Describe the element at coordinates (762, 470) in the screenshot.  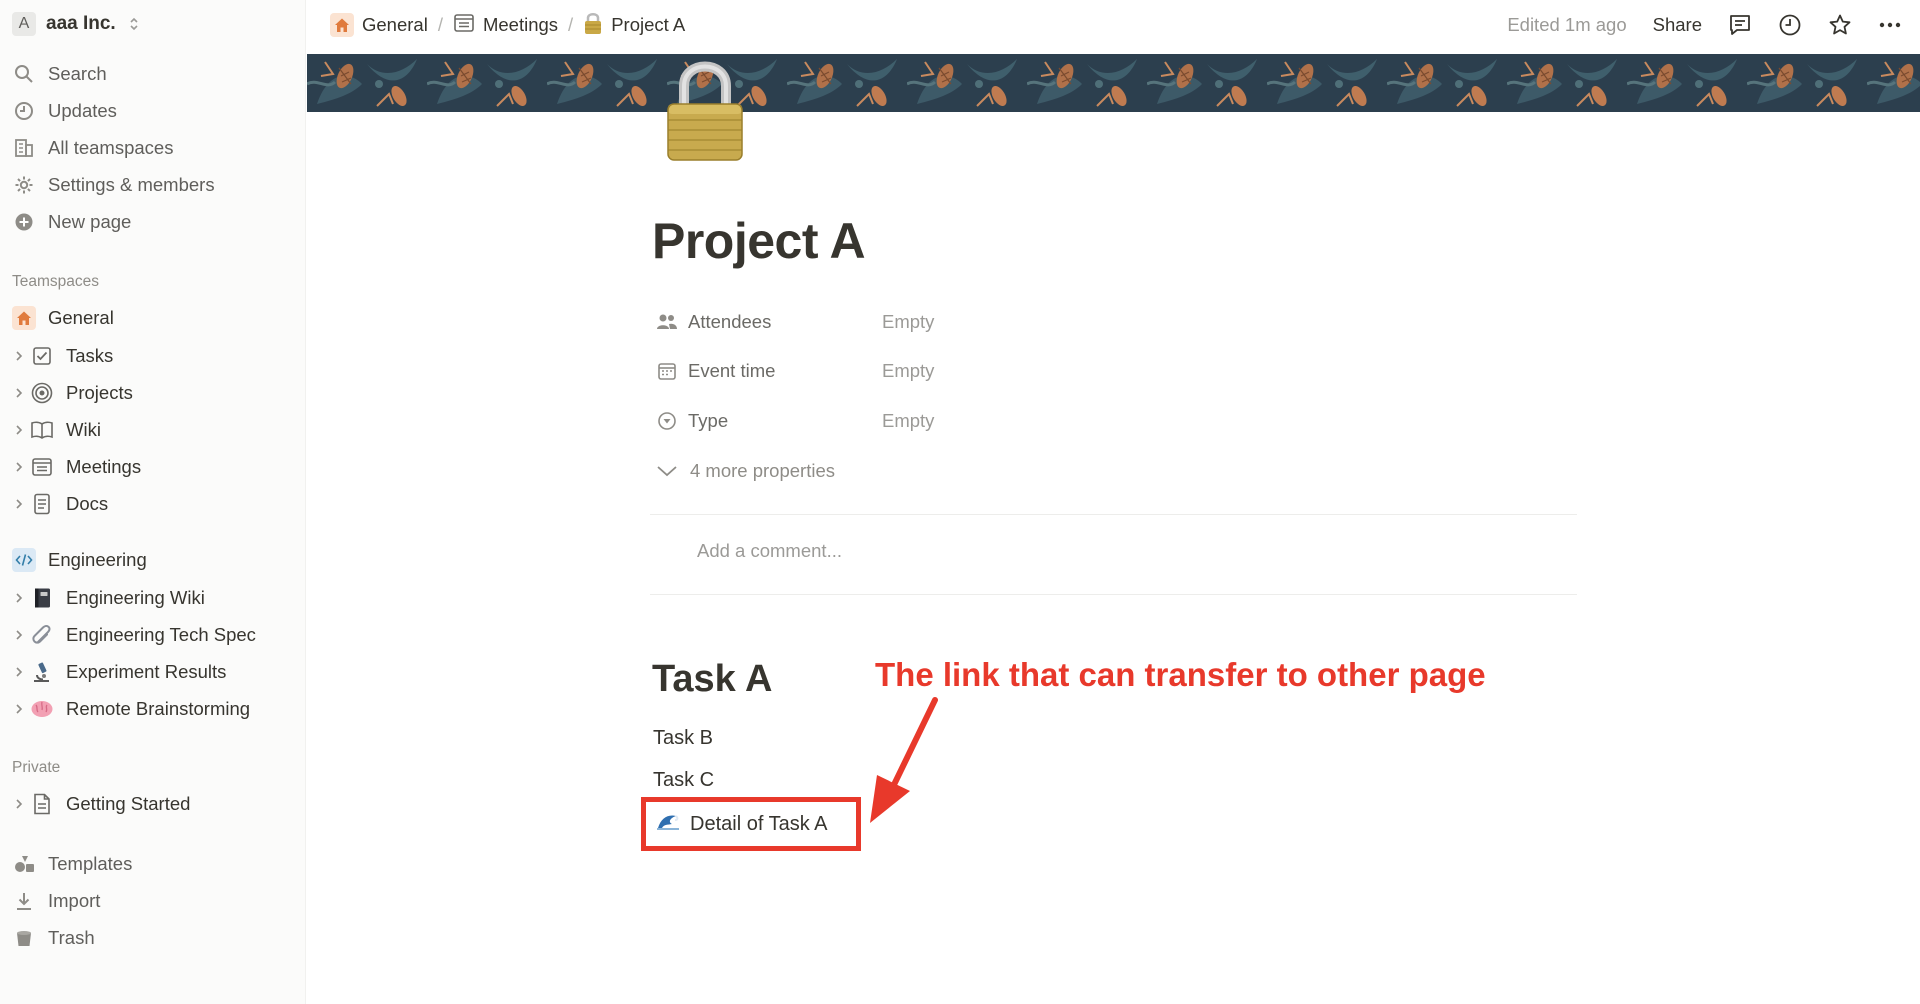
I see `more-properties-label: 4 more properties` at that location.